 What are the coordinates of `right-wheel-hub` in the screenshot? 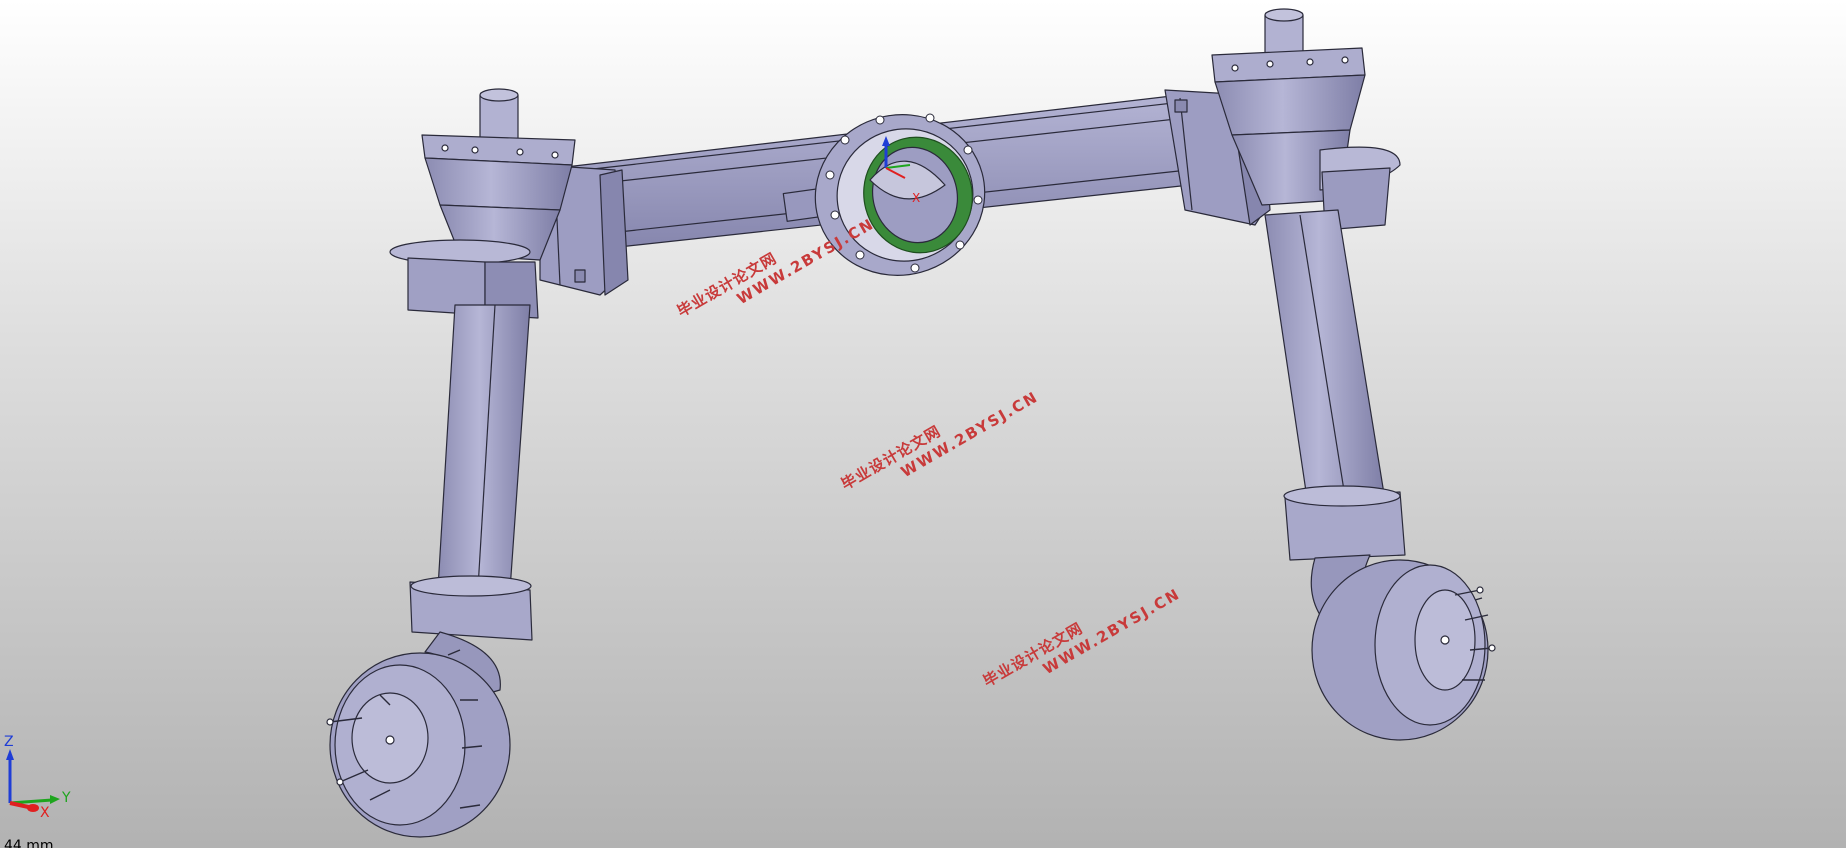 It's located at (1403, 650).